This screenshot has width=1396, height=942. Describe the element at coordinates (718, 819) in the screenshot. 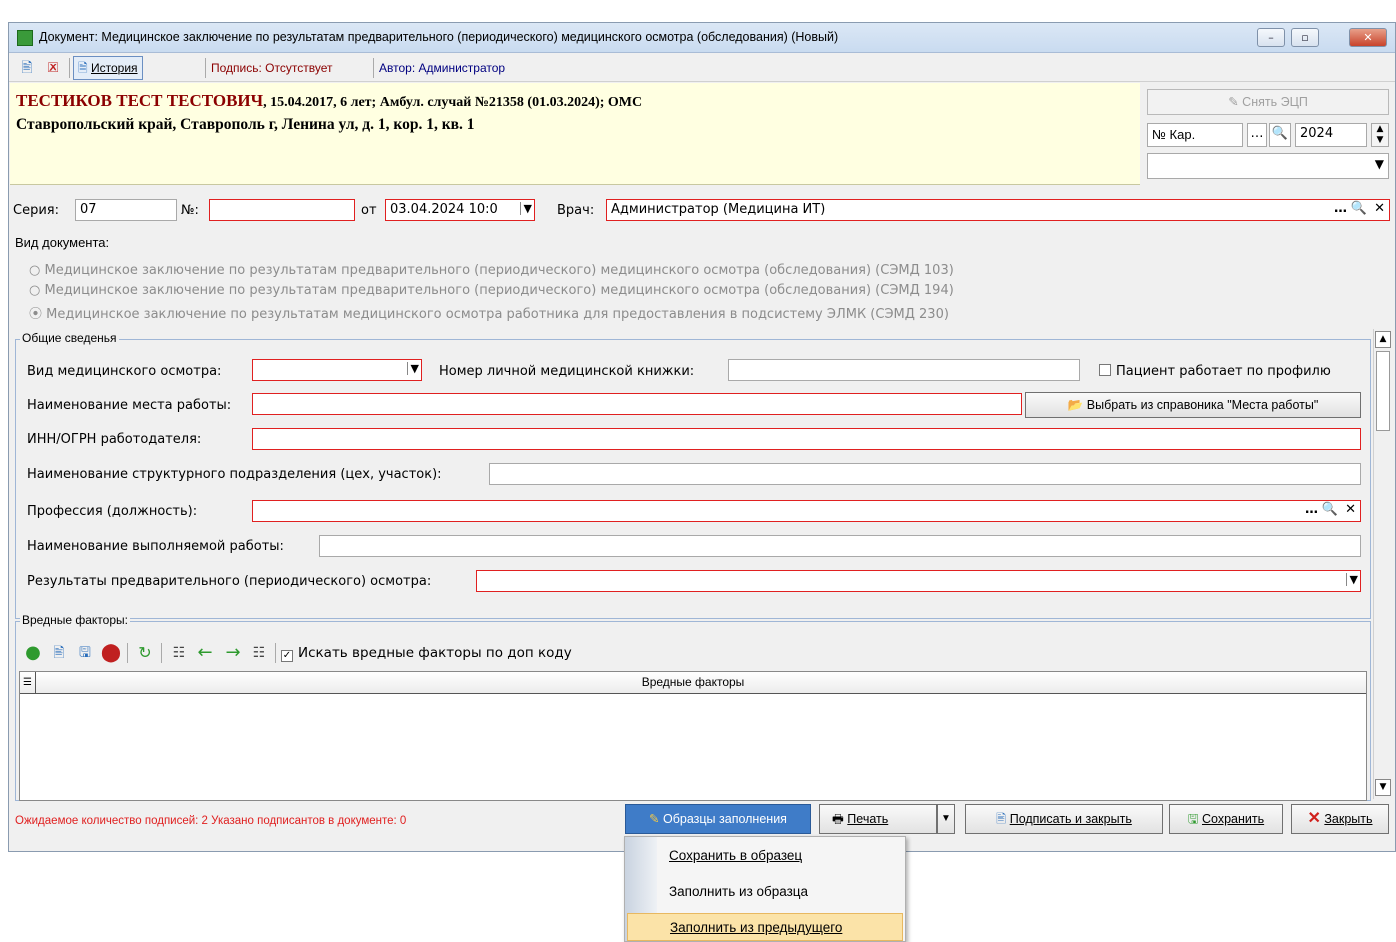

I see `templates-button: ✎ Образцы заполнения` at that location.